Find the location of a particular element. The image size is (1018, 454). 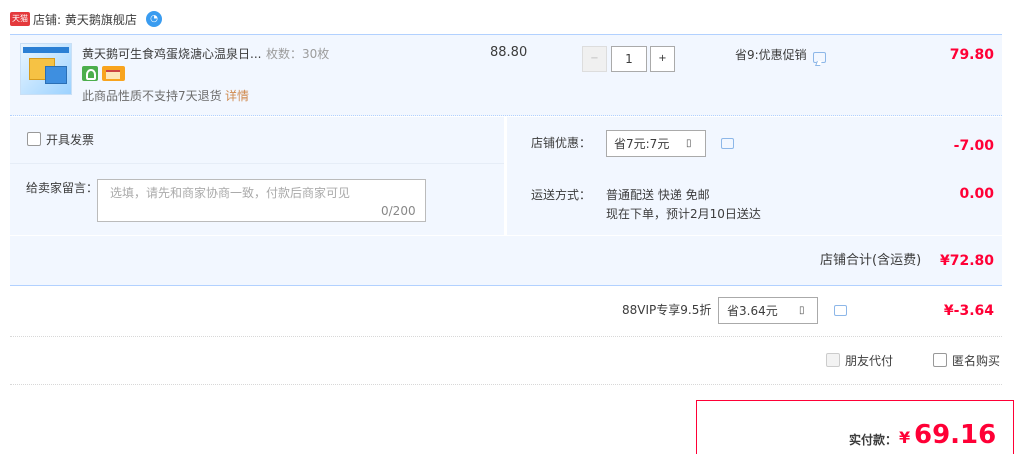

credit-card-icon is located at coordinates (113, 73).